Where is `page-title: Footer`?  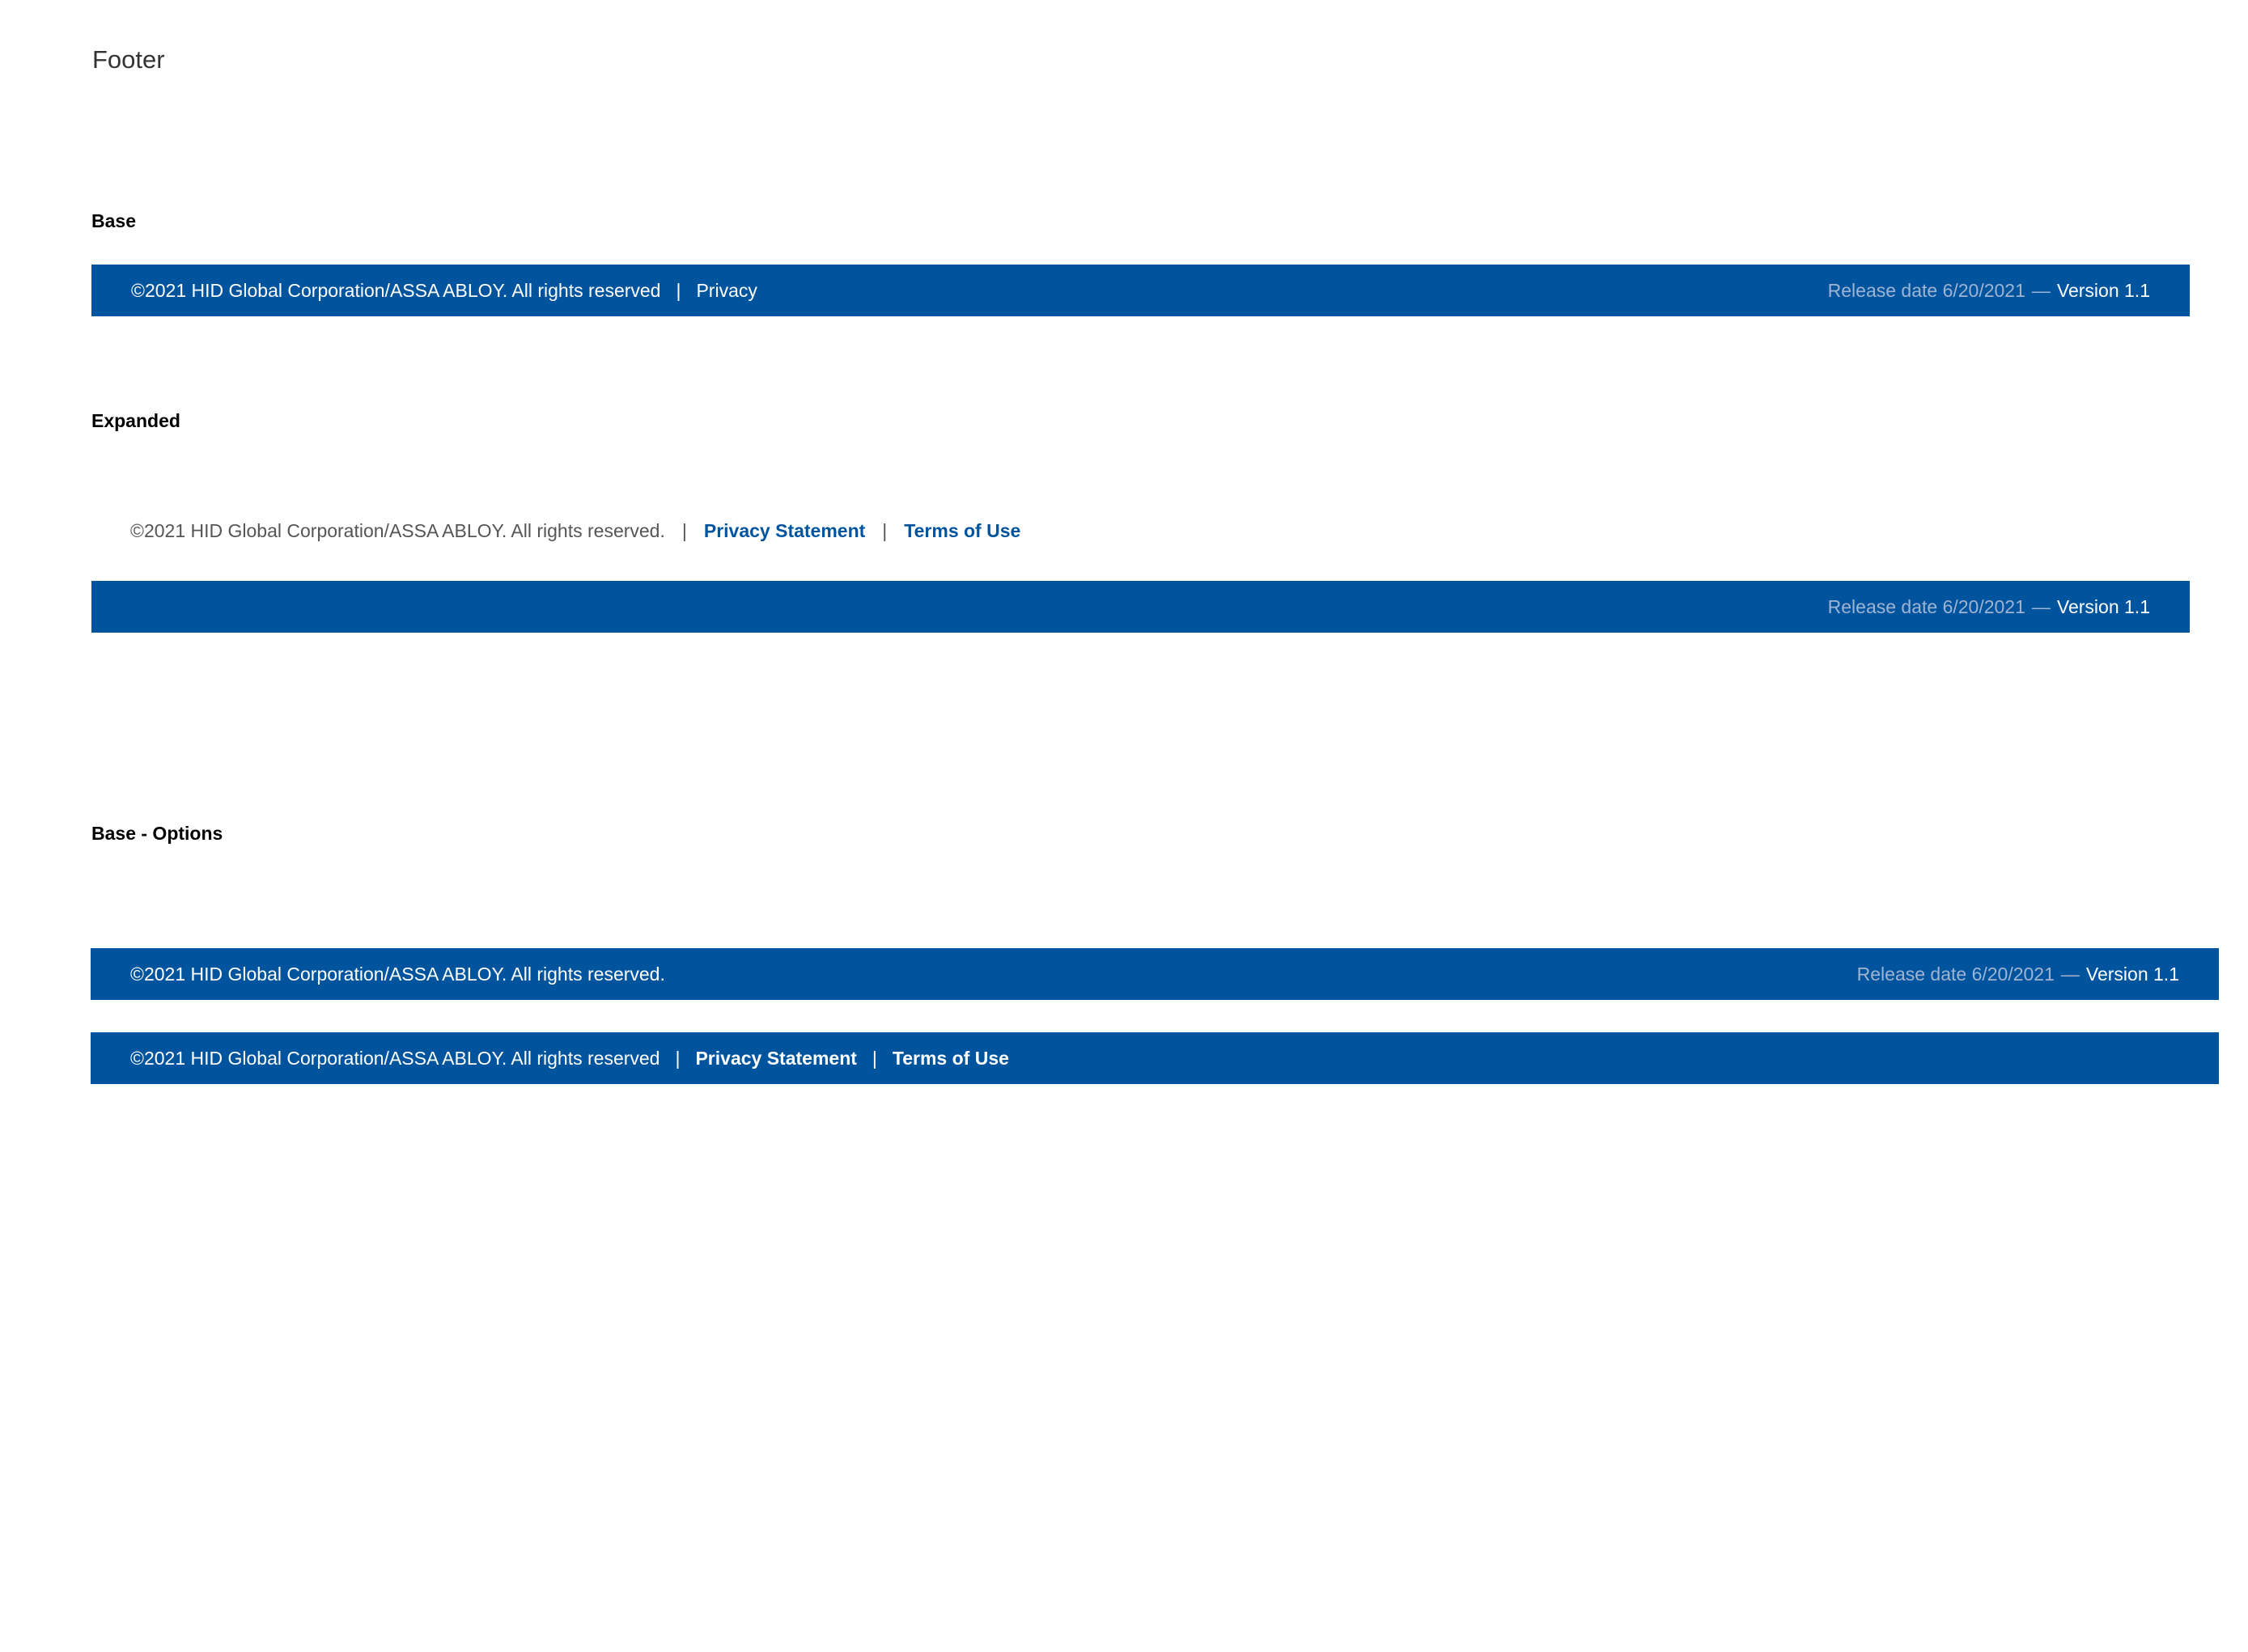 page-title: Footer is located at coordinates (128, 59).